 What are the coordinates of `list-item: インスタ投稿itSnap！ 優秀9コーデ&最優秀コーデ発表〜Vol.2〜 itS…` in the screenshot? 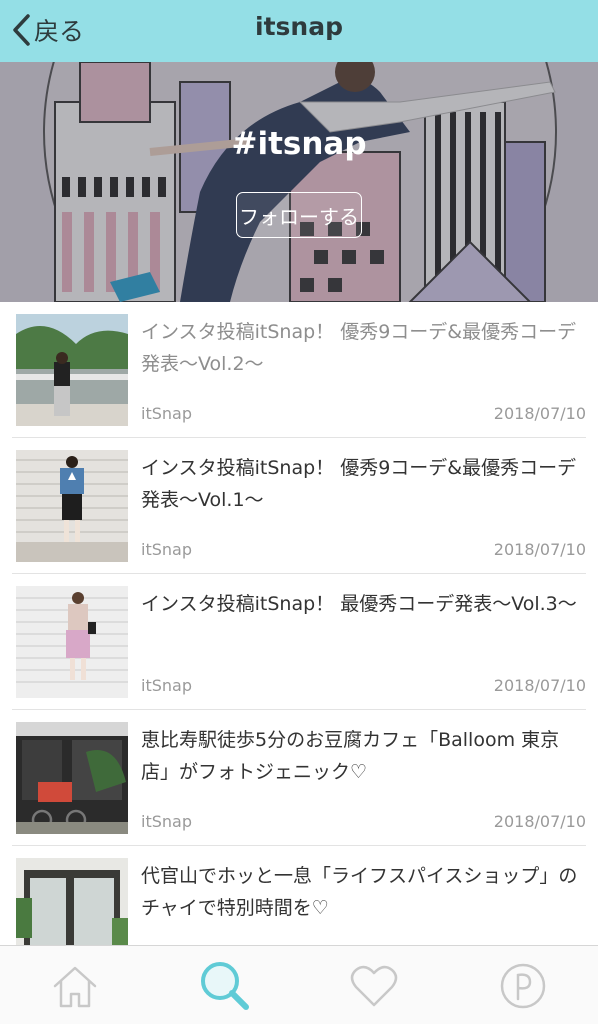 It's located at (299, 370).